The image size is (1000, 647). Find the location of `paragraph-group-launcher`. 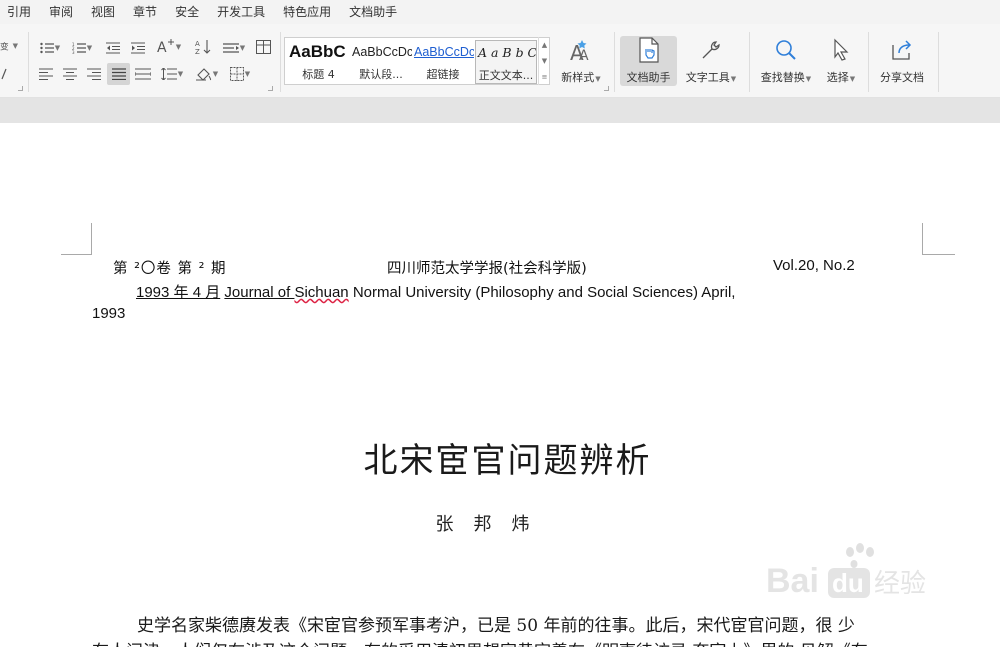

paragraph-group-launcher is located at coordinates (270, 88).